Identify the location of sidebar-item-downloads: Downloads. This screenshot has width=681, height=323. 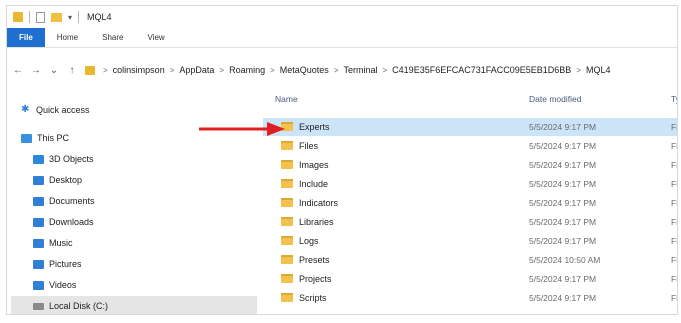
(142, 222).